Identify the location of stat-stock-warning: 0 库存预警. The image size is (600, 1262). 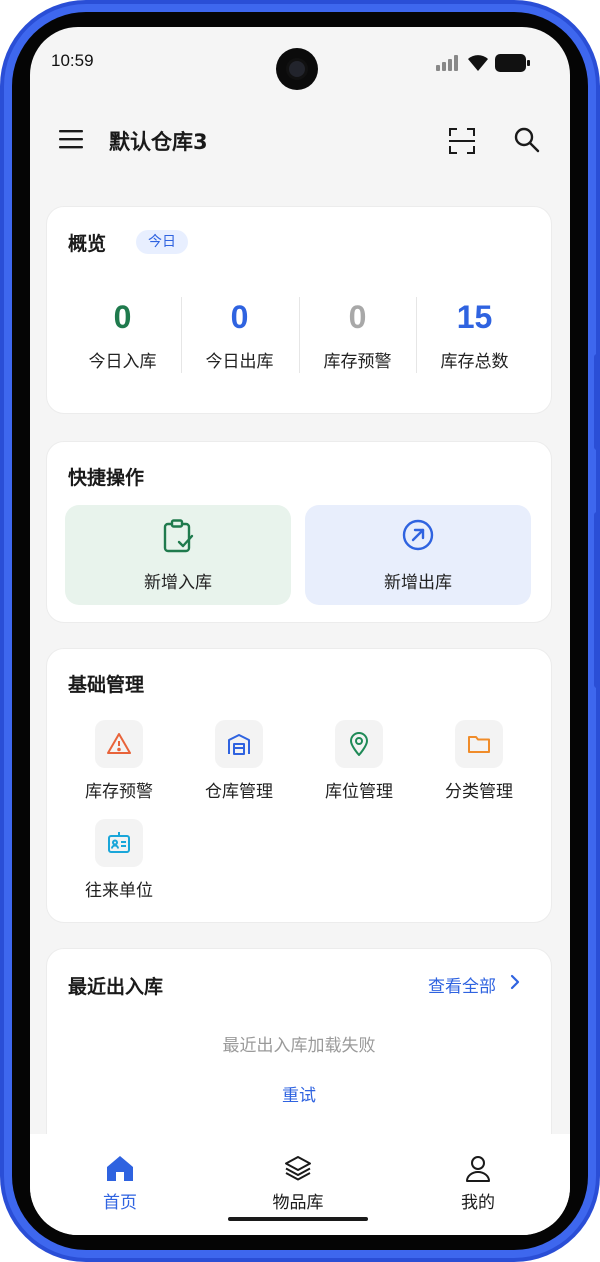
(357, 334).